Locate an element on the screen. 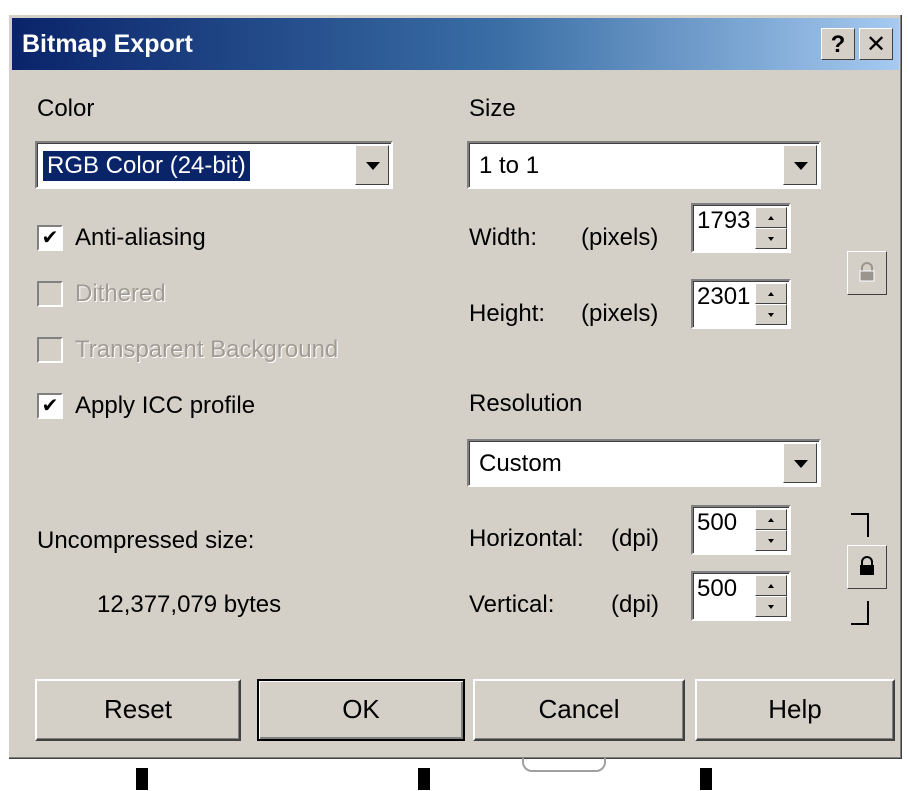  horizontal-dpi-input: 500 is located at coordinates (741, 530).